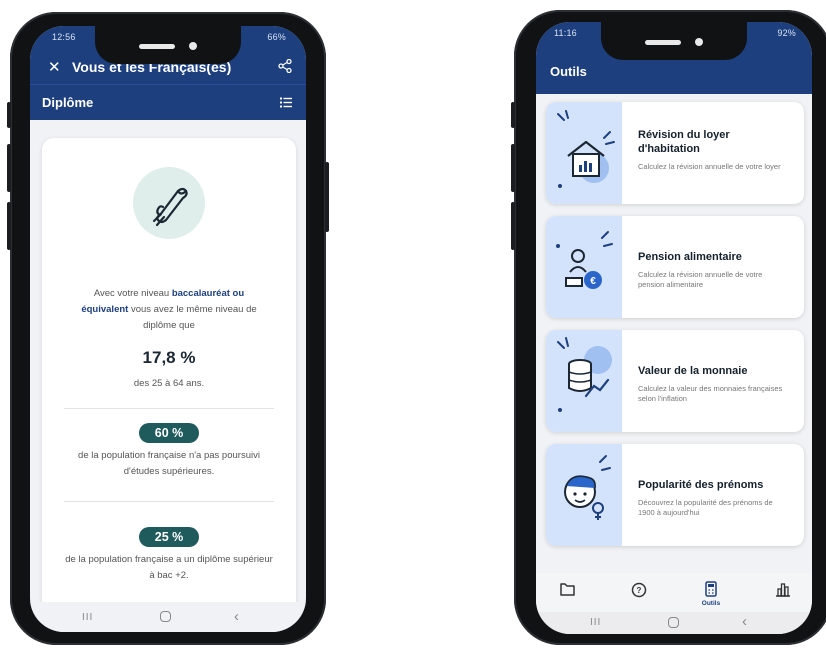  Describe the element at coordinates (169, 357) in the screenshot. I see `main-percent: 17,8 %` at that location.